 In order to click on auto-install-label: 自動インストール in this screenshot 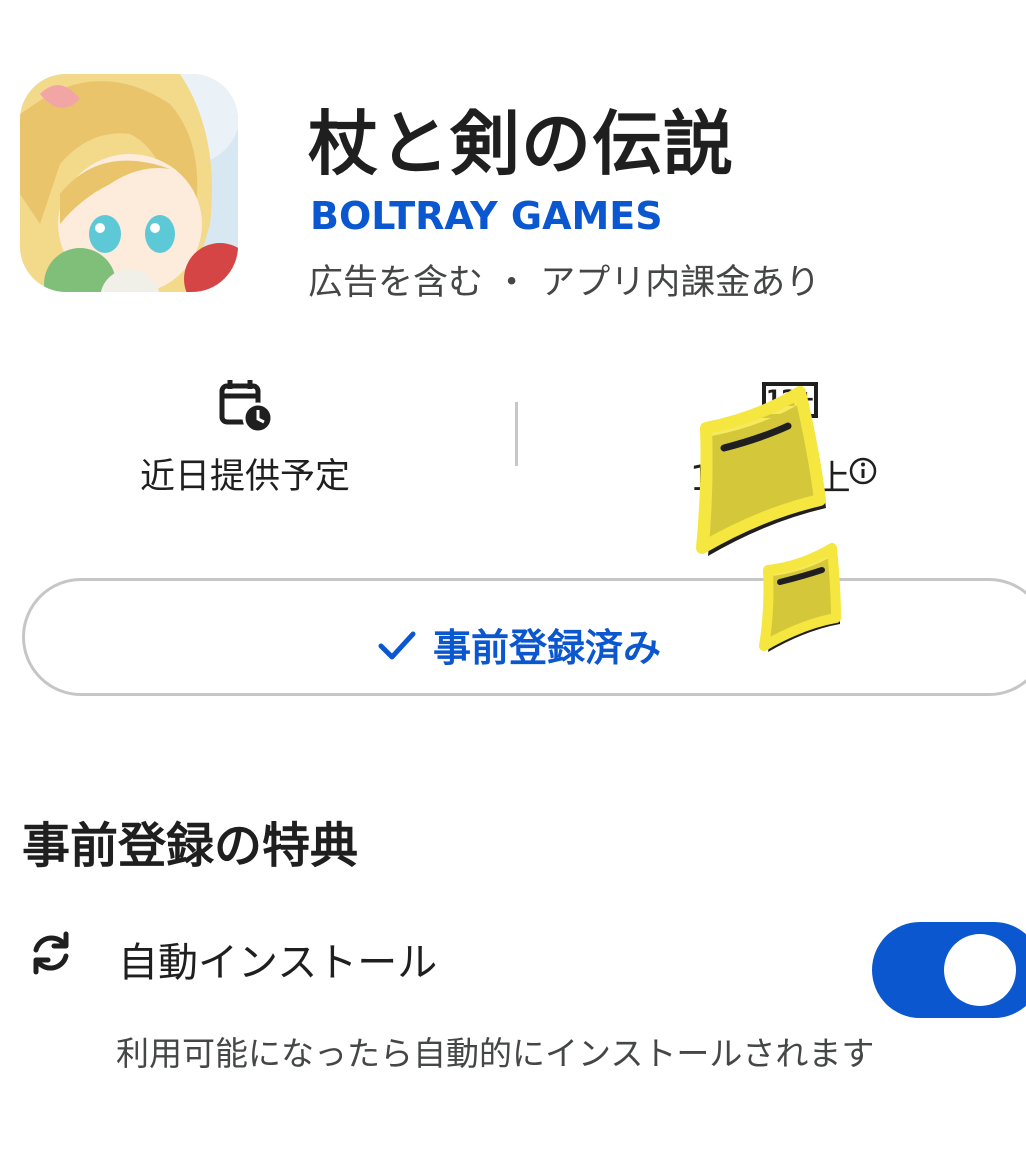, I will do `click(278, 963)`.